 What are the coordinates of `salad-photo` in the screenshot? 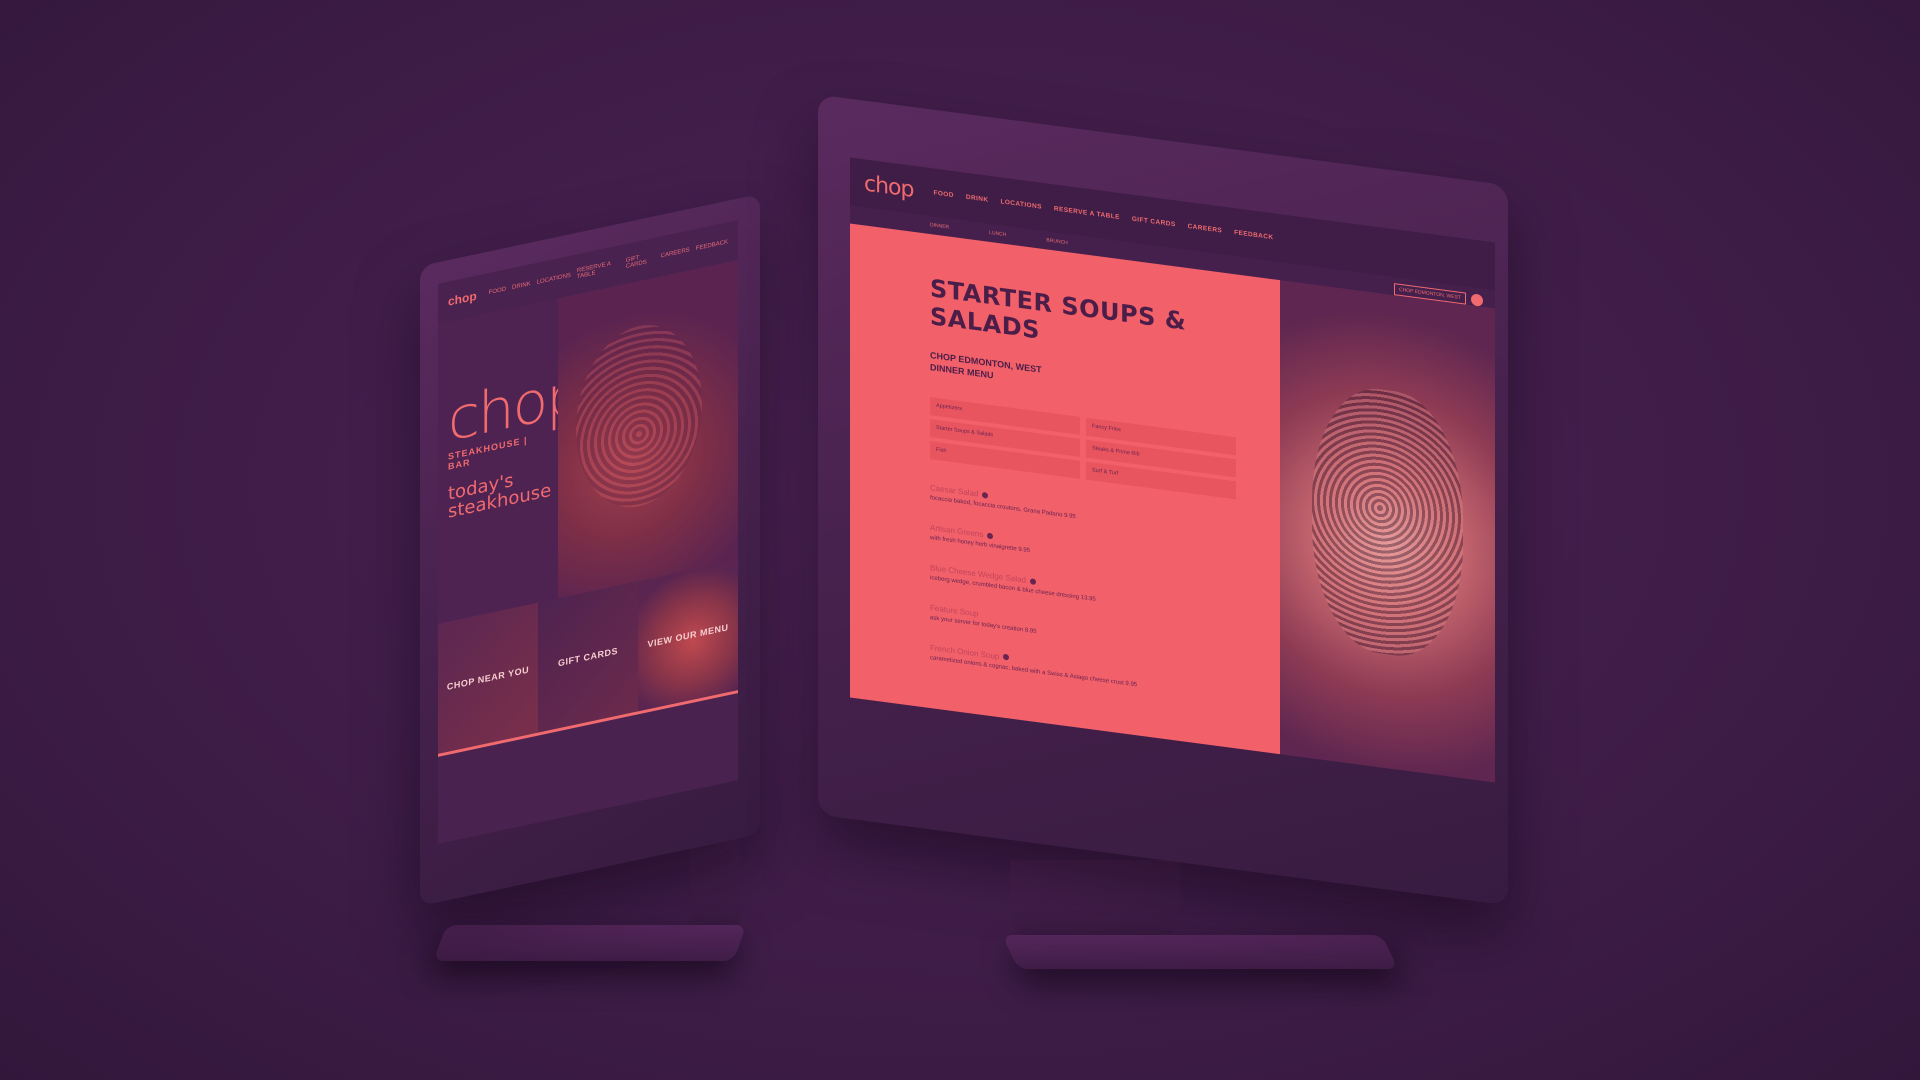 It's located at (1387, 531).